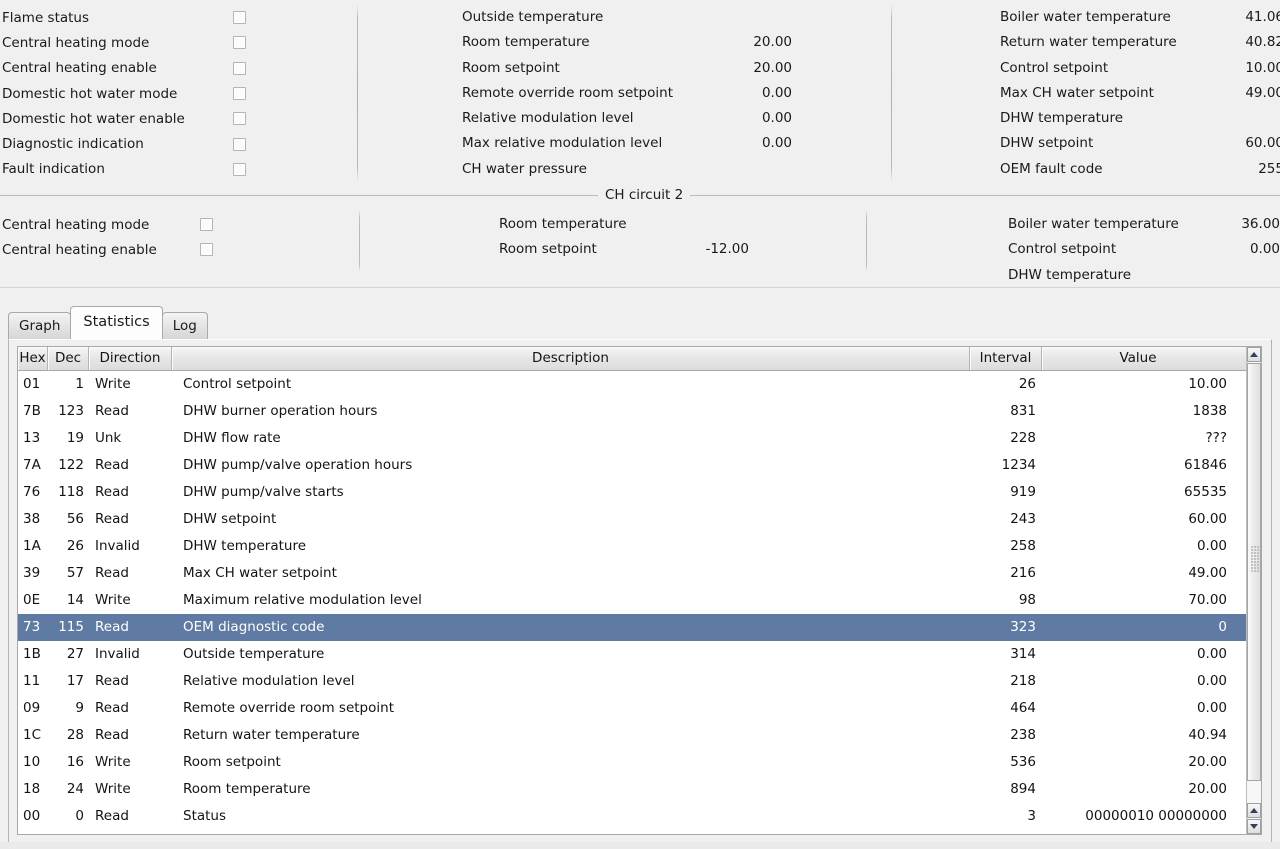 The height and width of the screenshot is (849, 1280). Describe the element at coordinates (639, 573) in the screenshot. I see `table-row: 39 57 Read Max CH water setpoint 216 49.00` at that location.